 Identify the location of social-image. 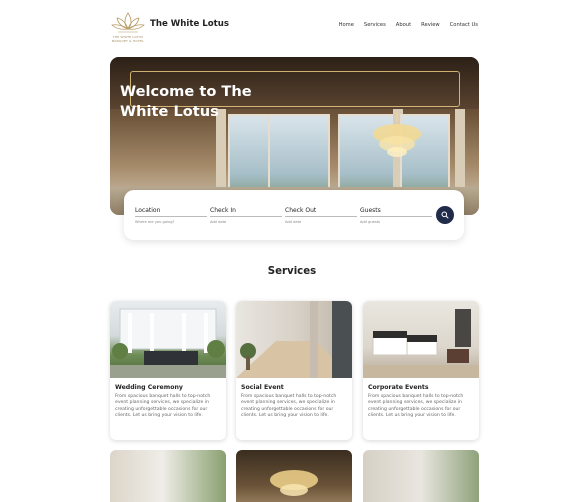
(294, 339).